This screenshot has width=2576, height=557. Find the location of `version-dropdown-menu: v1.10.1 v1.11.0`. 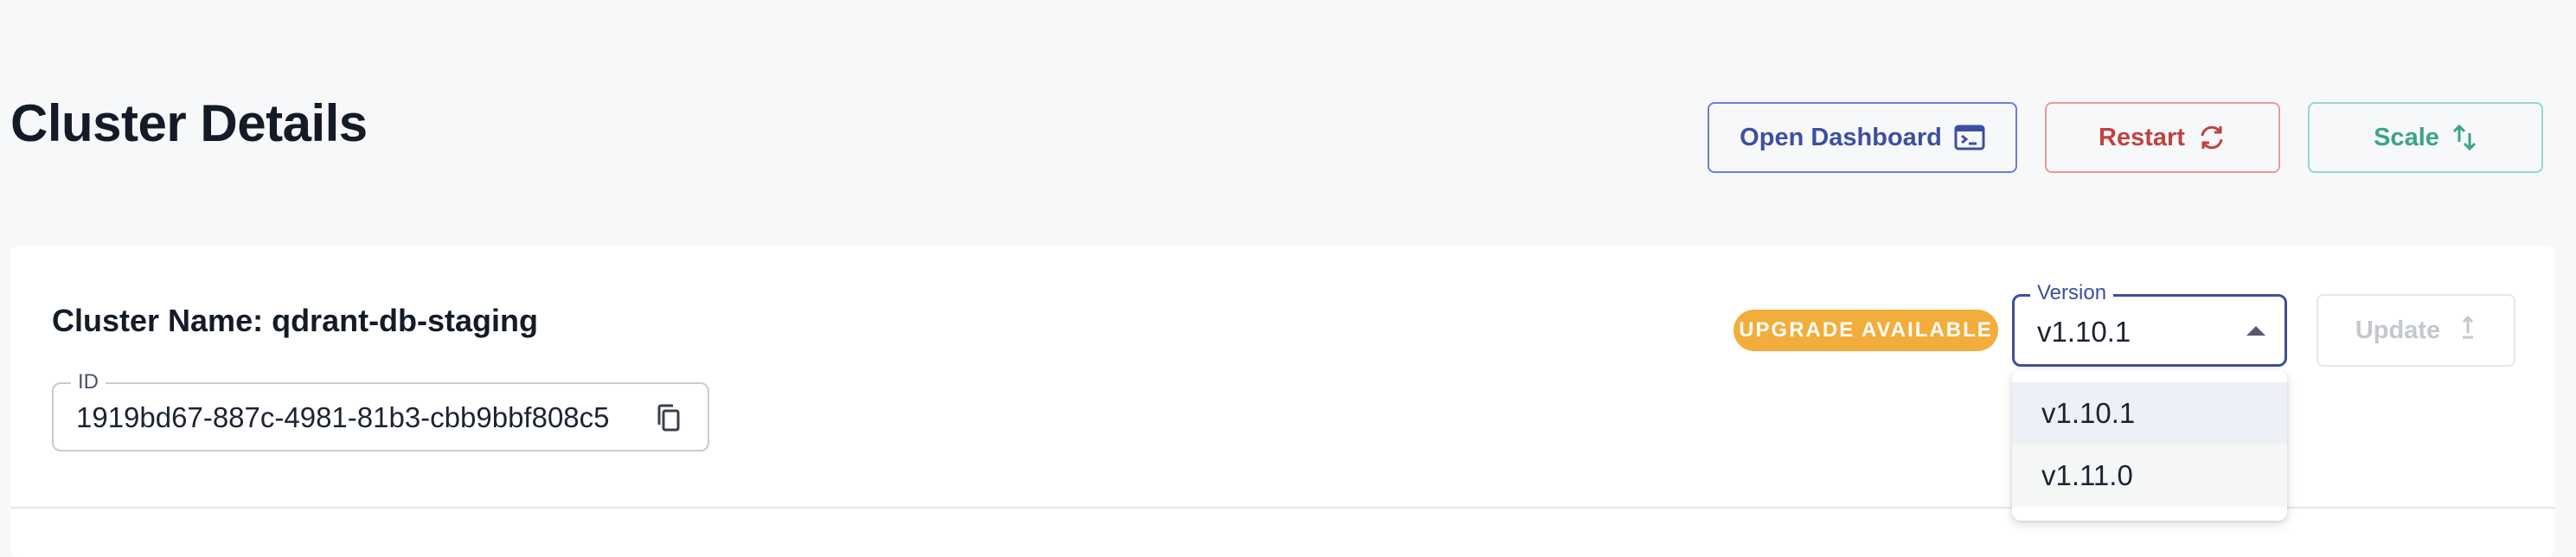

version-dropdown-menu: v1.10.1 v1.11.0 is located at coordinates (2149, 446).